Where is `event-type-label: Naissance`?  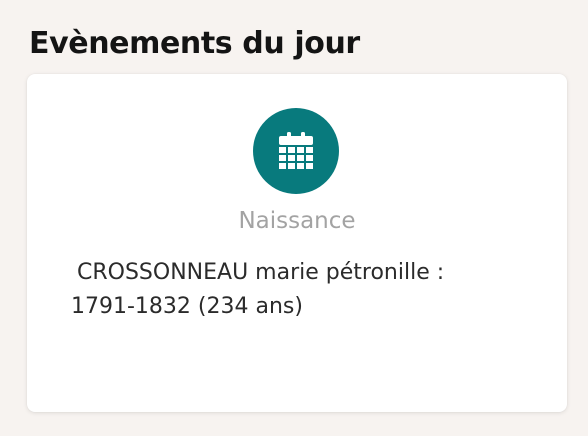 event-type-label: Naissance is located at coordinates (297, 221).